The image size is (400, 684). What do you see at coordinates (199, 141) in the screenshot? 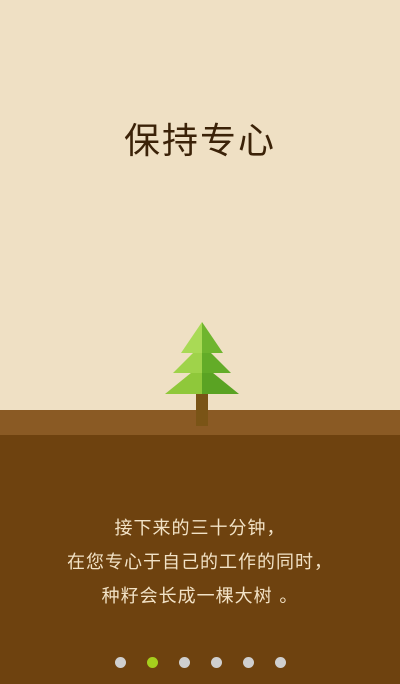
I see `page-title: 保持专心` at bounding box center [199, 141].